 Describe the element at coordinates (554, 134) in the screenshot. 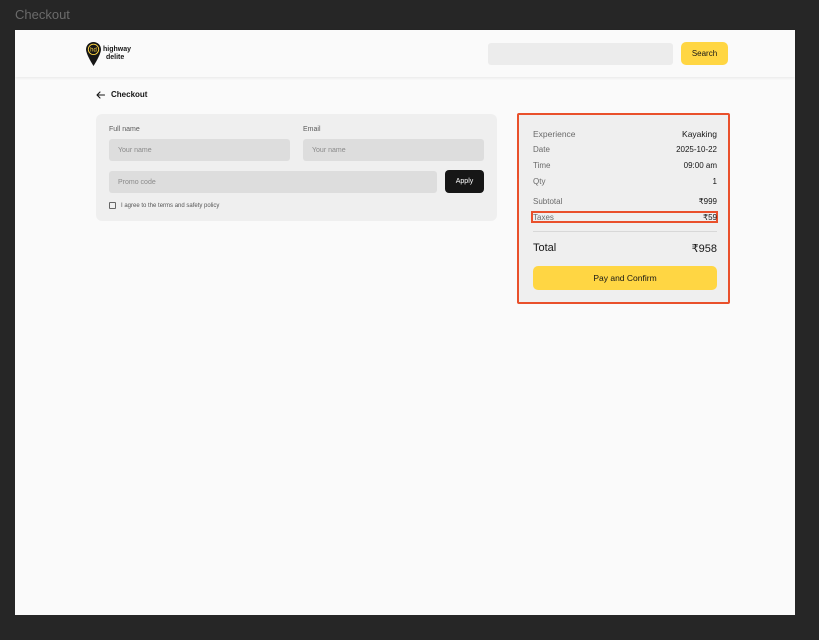

I see `summary-label: Experience` at that location.